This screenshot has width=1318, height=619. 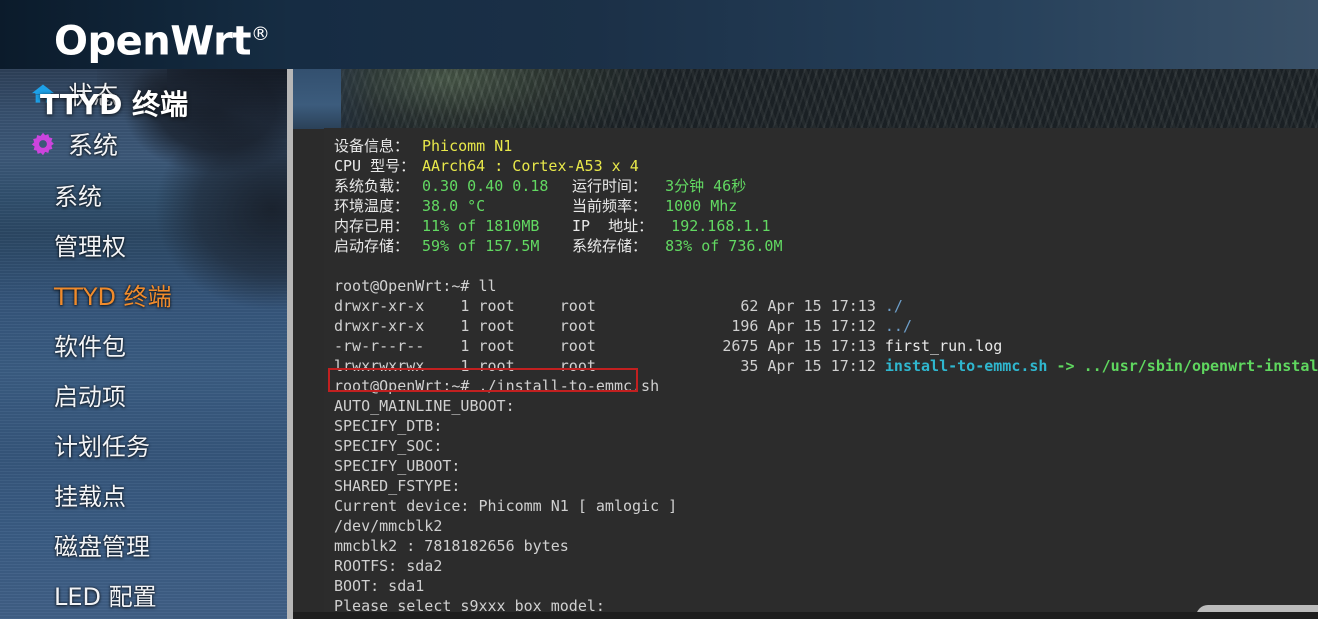 What do you see at coordinates (143, 144) in the screenshot?
I see `sidebar-item-system: 系统` at bounding box center [143, 144].